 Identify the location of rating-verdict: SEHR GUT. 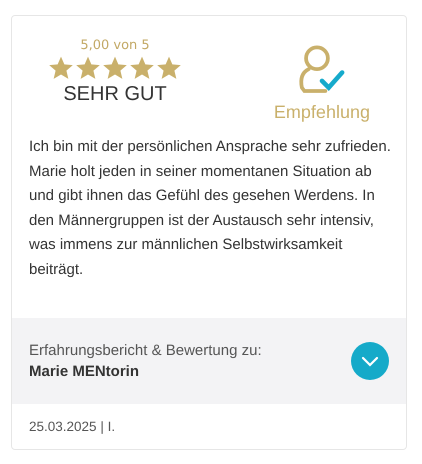
(115, 94).